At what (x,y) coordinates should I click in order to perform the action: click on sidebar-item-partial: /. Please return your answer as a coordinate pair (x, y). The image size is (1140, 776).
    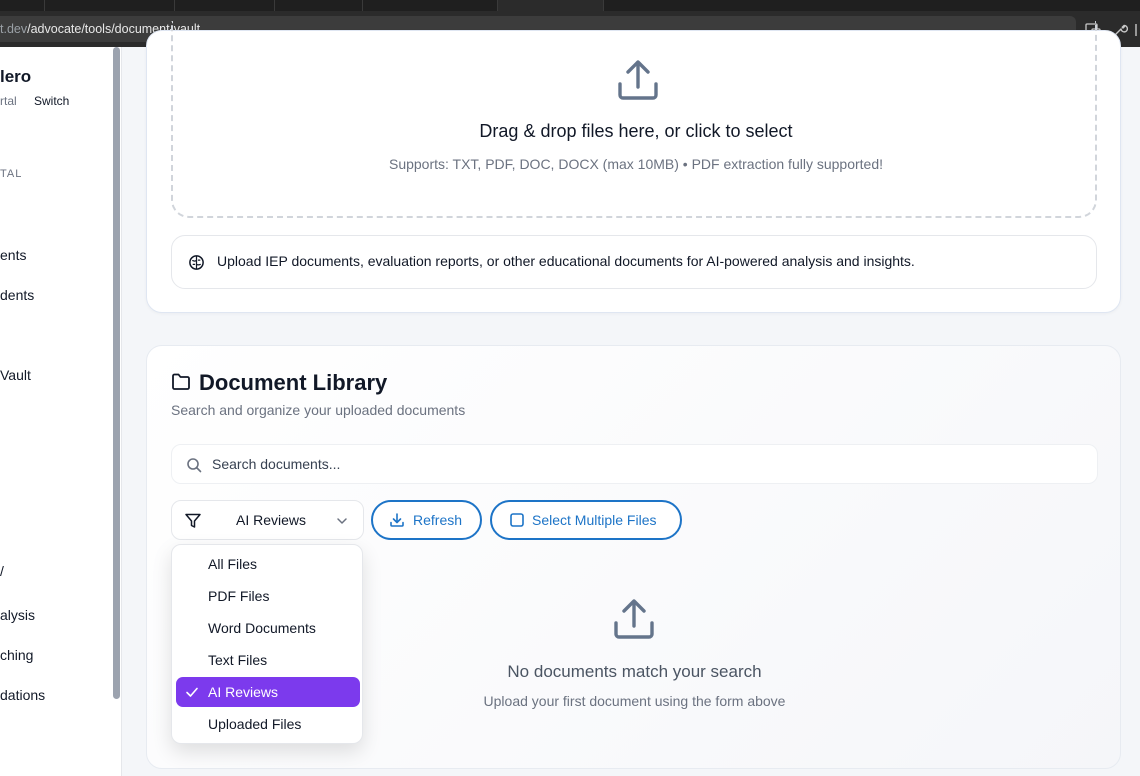
    Looking at the image, I should click on (2, 571).